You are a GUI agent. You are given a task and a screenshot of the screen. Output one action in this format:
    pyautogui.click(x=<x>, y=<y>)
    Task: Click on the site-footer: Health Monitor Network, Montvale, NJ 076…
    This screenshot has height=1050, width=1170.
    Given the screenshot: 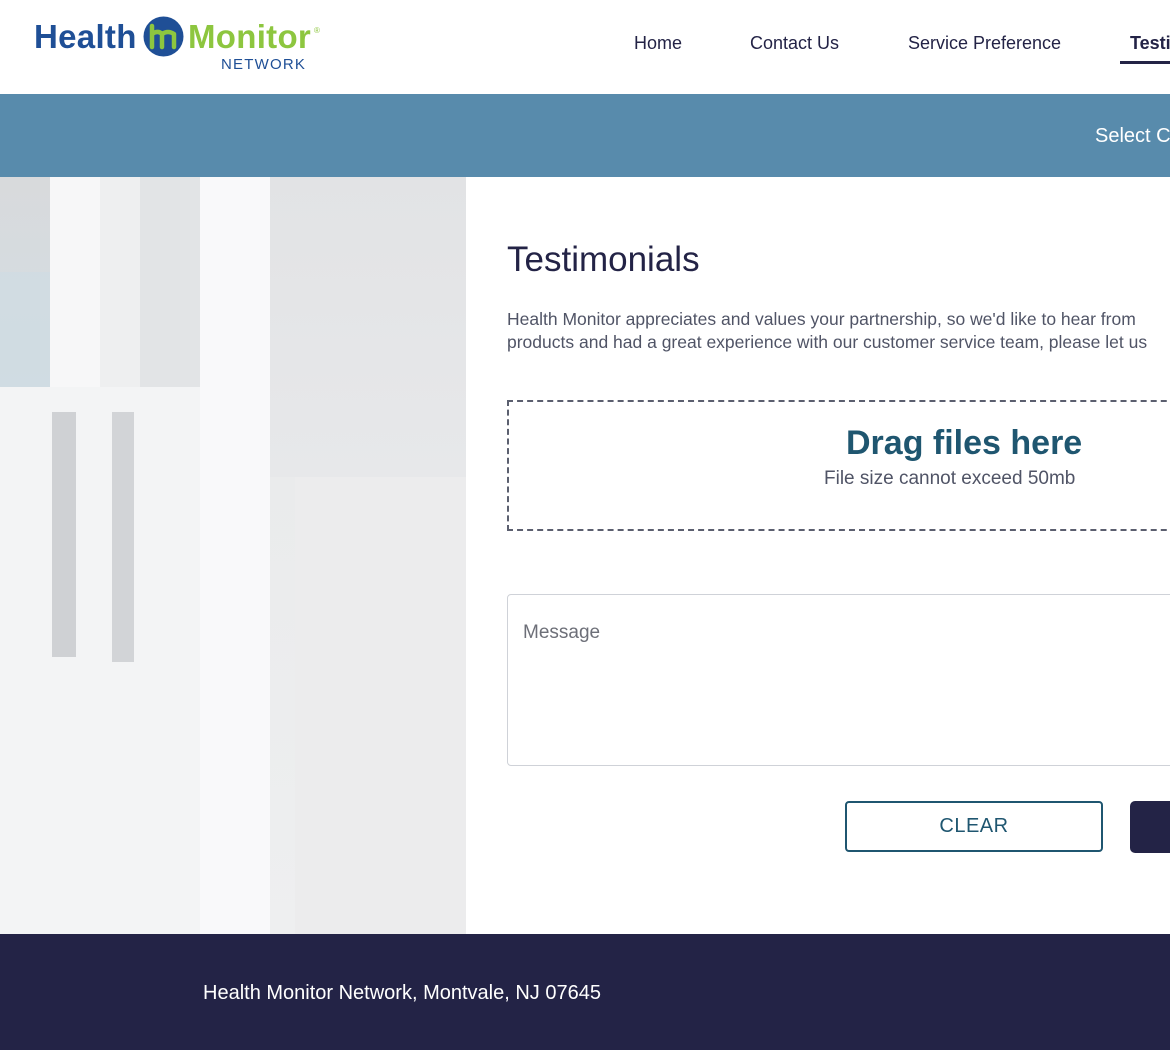 What is the action you would take?
    pyautogui.click(x=585, y=992)
    